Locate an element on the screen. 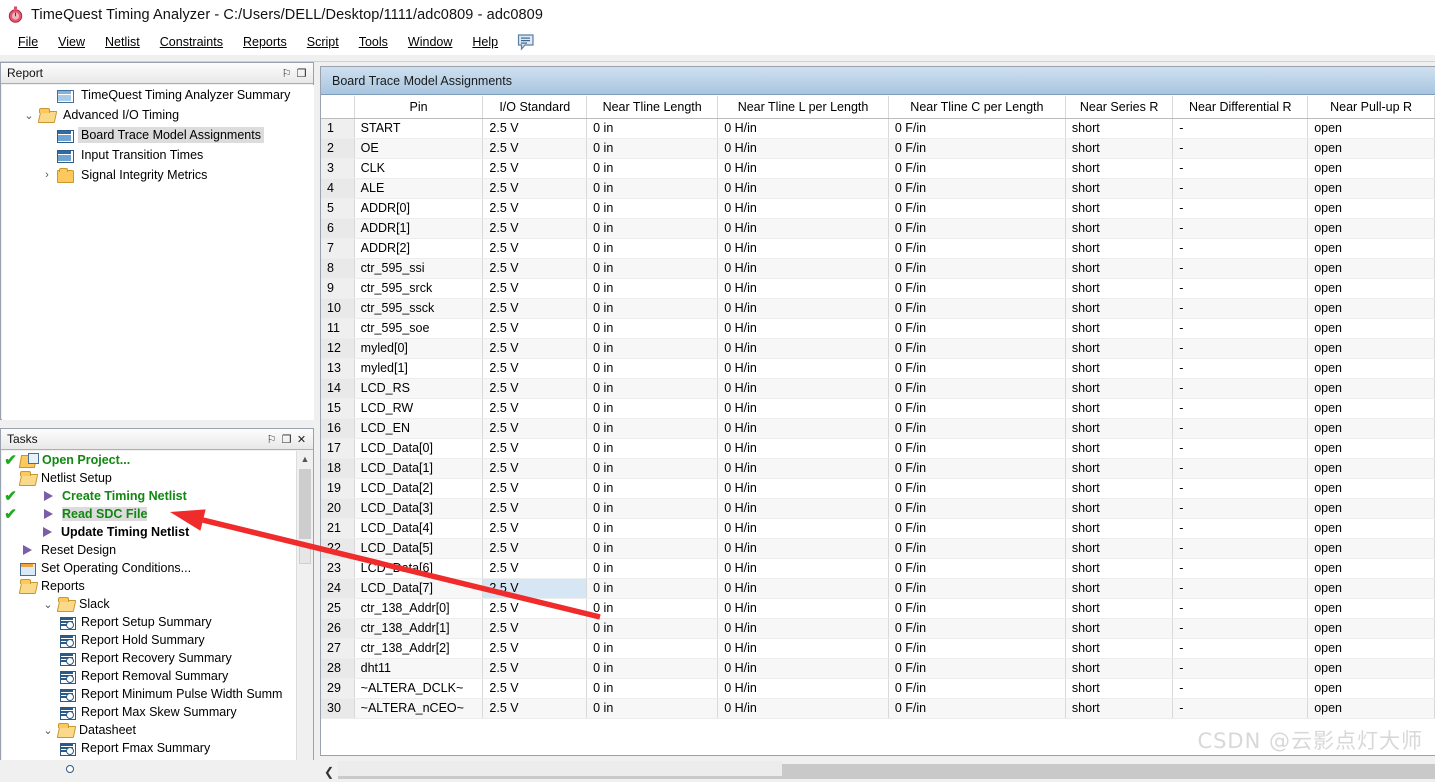  row-number-cell: 30 is located at coordinates (338, 708).